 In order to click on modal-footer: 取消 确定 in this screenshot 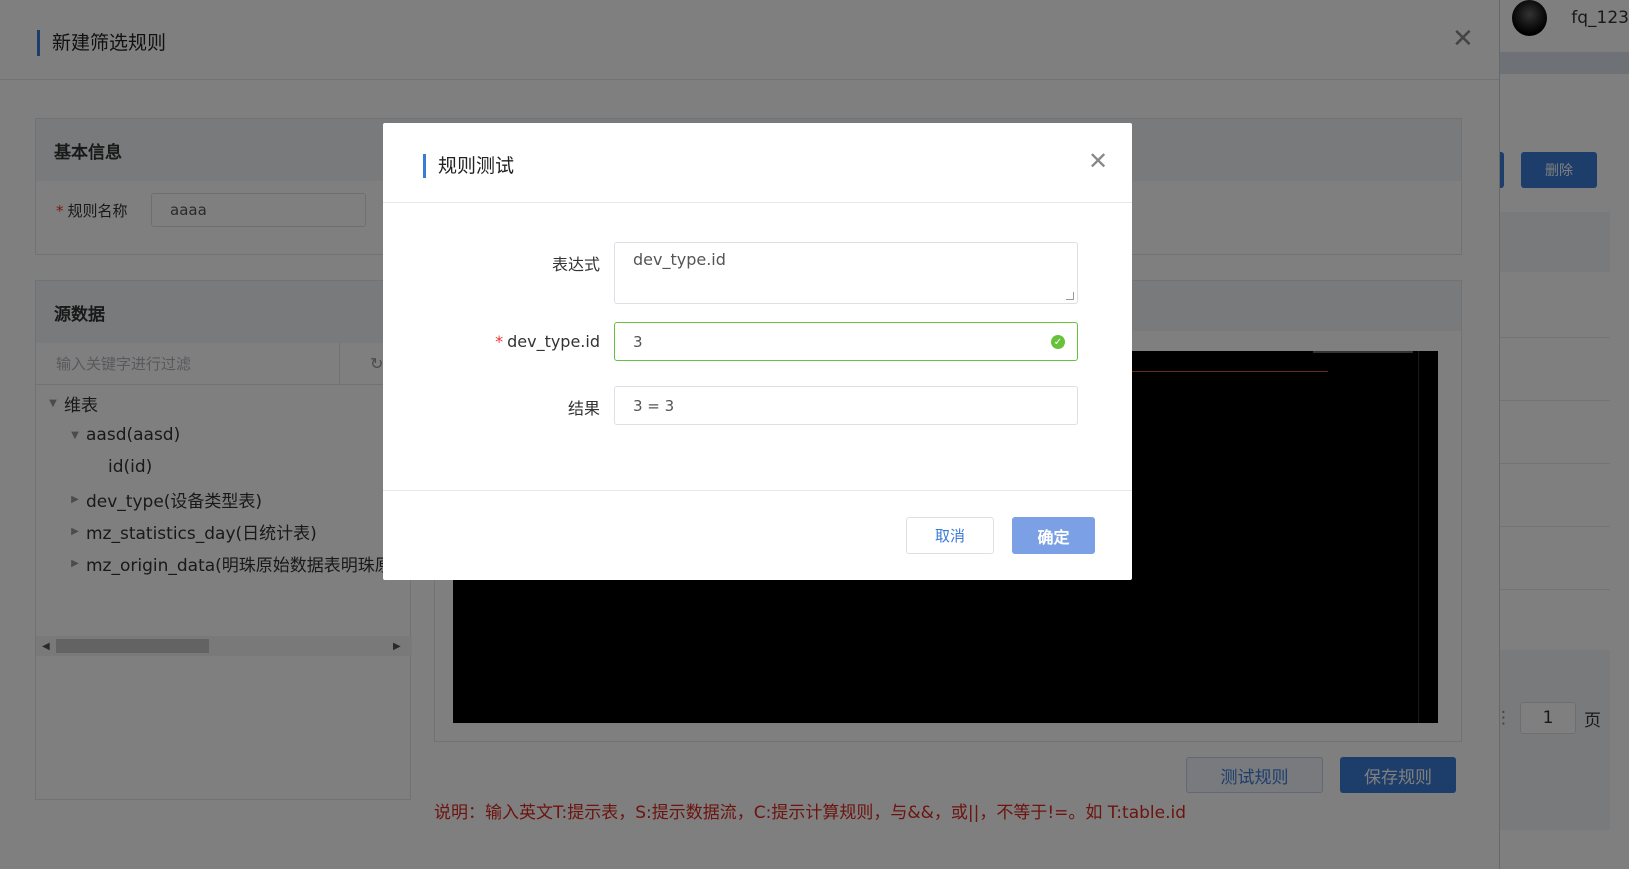, I will do `click(757, 535)`.